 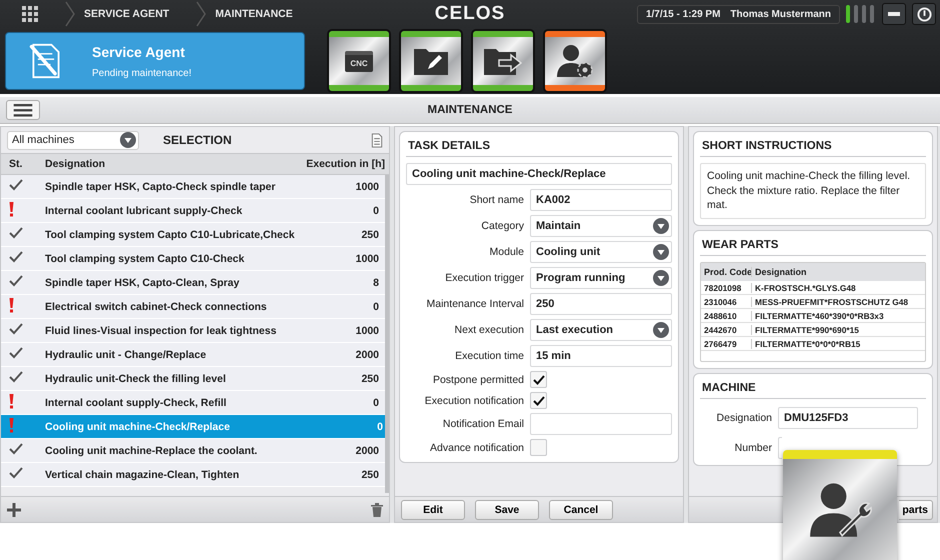 I want to click on breadcrumb-separator-icon, so click(x=201, y=14).